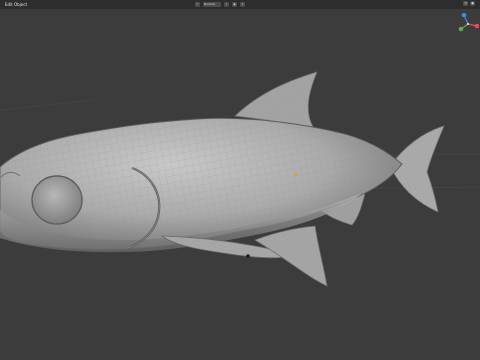 This screenshot has height=360, width=480. I want to click on gizmo-center-icon, so click(468, 24).